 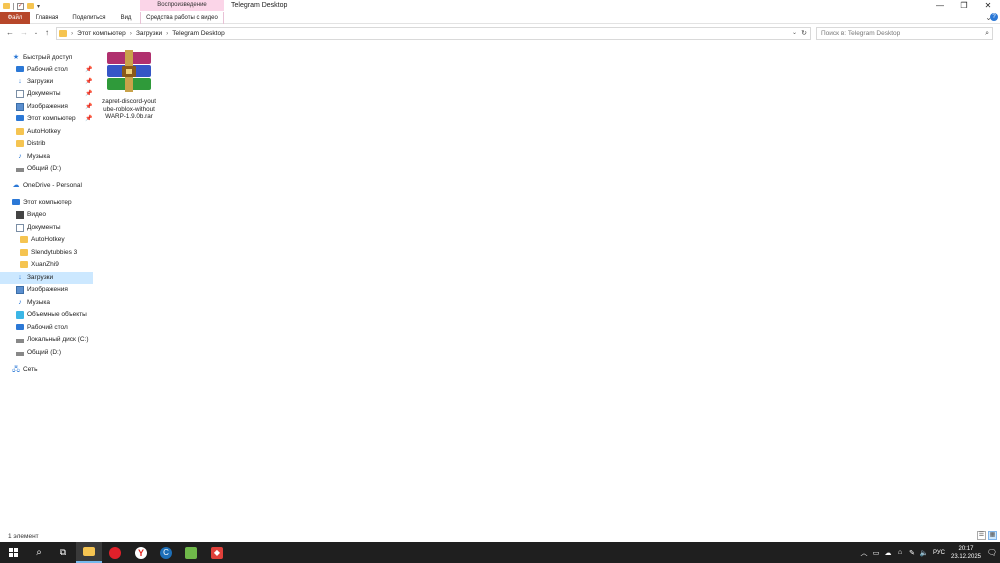 What do you see at coordinates (38, 156) in the screenshot?
I see `nav-label: Музыка` at bounding box center [38, 156].